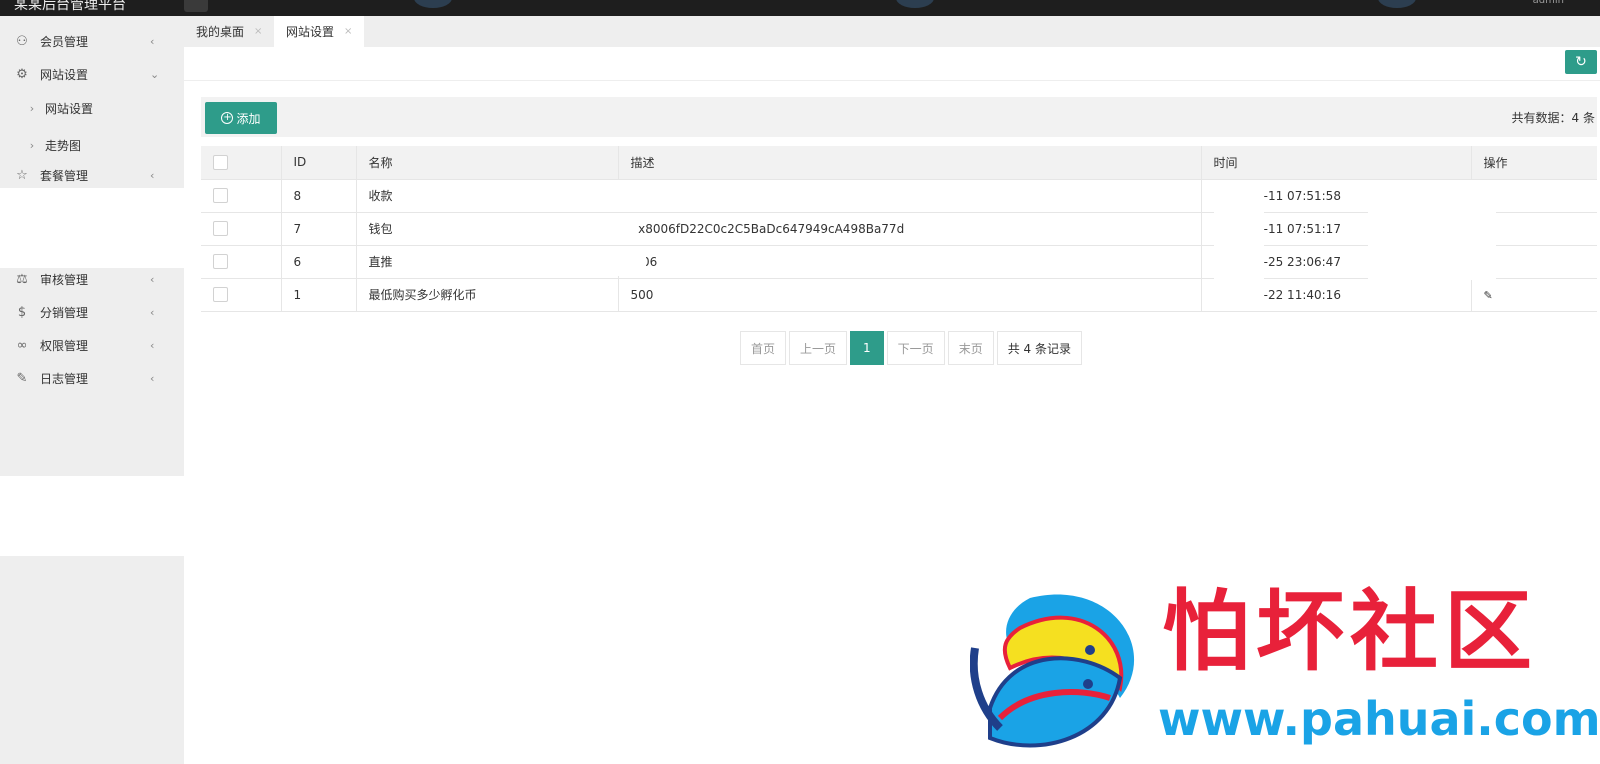  Describe the element at coordinates (248, 118) in the screenshot. I see `add-button-label: 添加` at that location.